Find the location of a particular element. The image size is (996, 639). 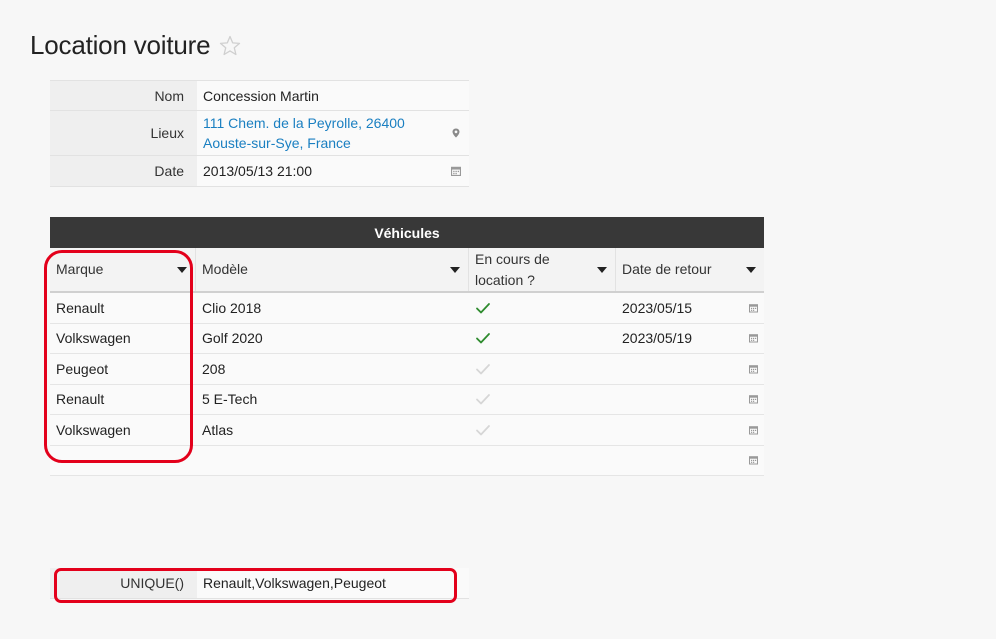

table-row is located at coordinates (407, 460).